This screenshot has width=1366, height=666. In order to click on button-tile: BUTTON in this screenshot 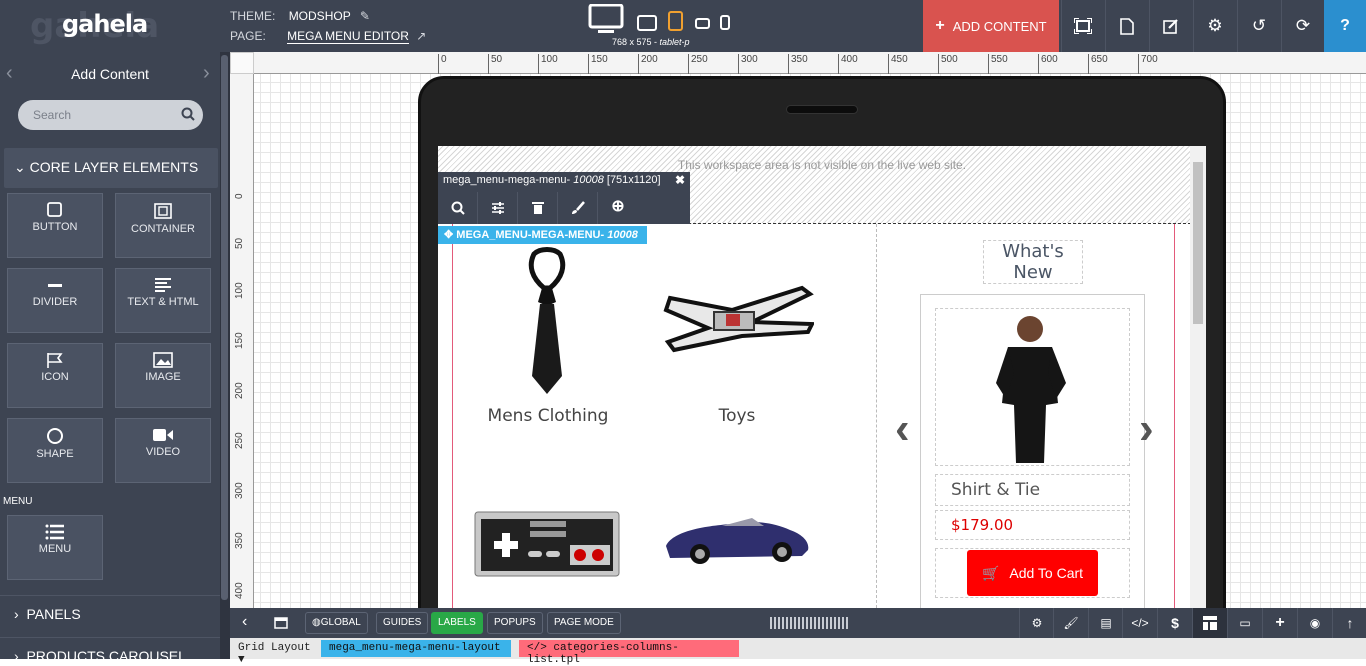, I will do `click(55, 225)`.